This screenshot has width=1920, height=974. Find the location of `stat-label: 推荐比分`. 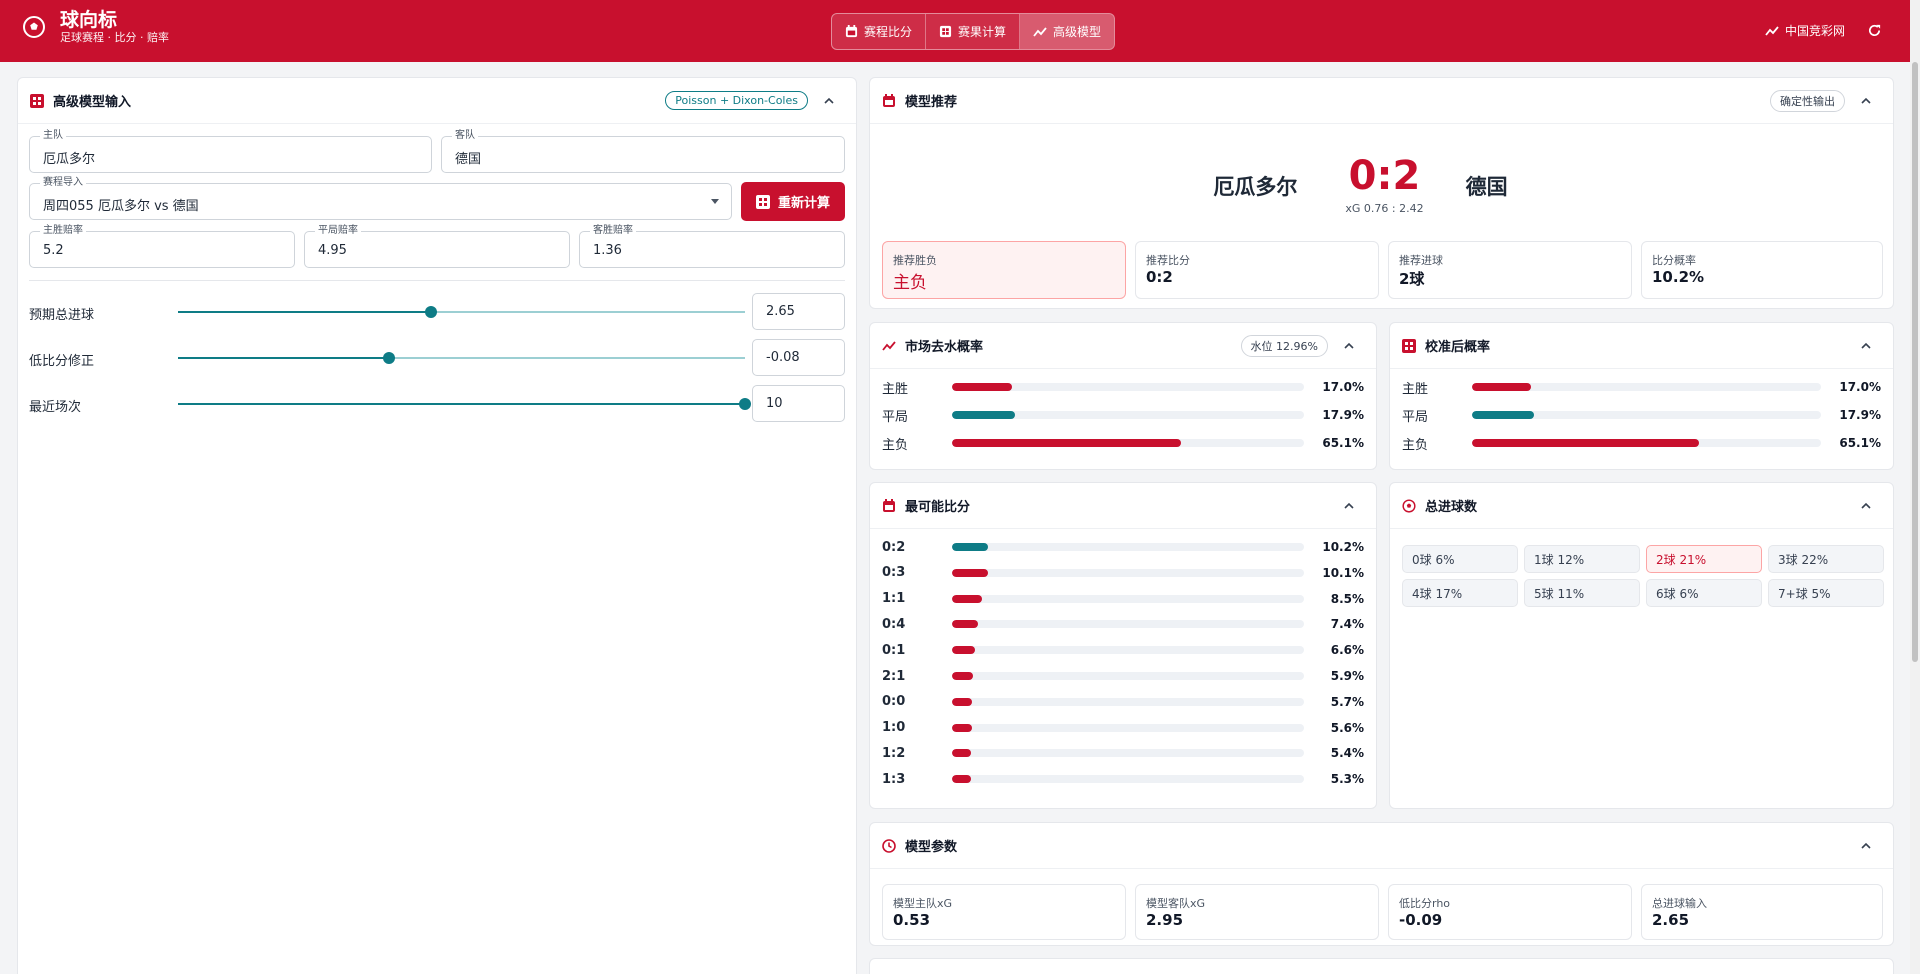

stat-label: 推荐比分 is located at coordinates (1168, 260).